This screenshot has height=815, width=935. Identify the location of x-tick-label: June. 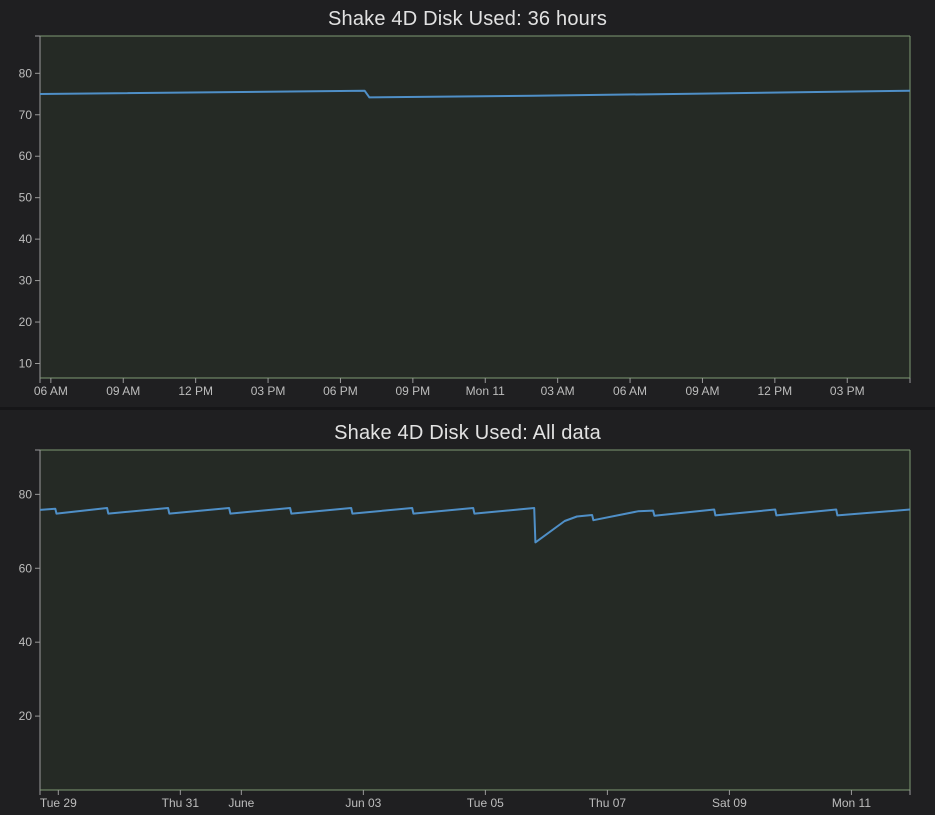
(241, 803).